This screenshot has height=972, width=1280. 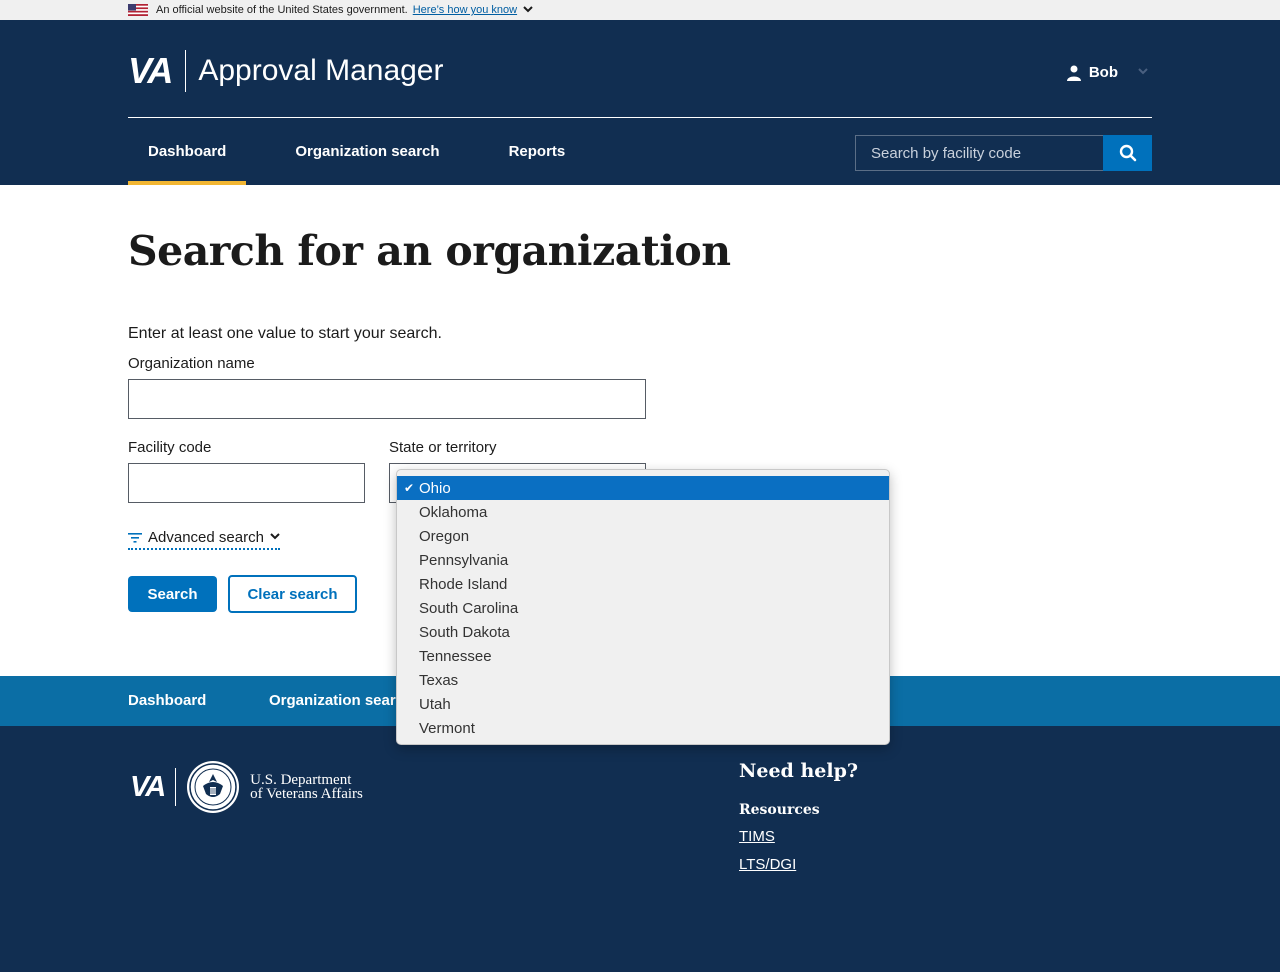 What do you see at coordinates (170, 447) in the screenshot?
I see `facility-code-label: Facility code` at bounding box center [170, 447].